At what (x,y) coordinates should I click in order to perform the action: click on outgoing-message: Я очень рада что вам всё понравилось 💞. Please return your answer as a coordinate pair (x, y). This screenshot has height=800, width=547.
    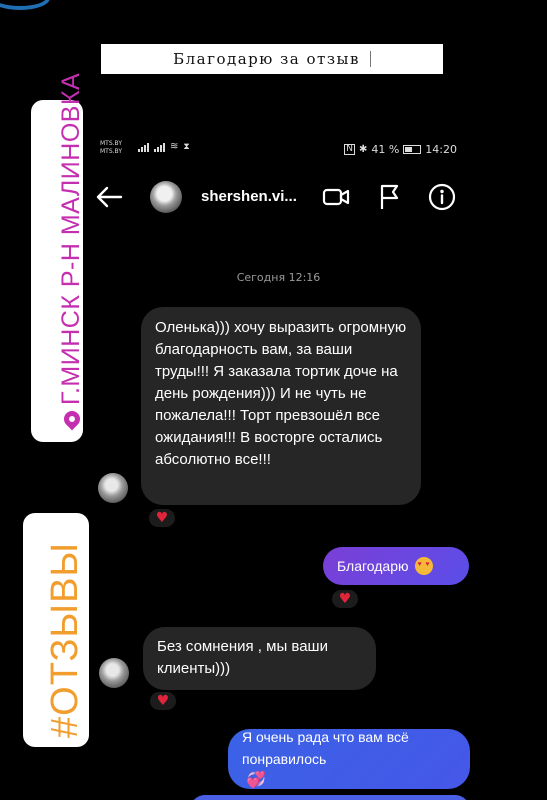
    Looking at the image, I should click on (349, 759).